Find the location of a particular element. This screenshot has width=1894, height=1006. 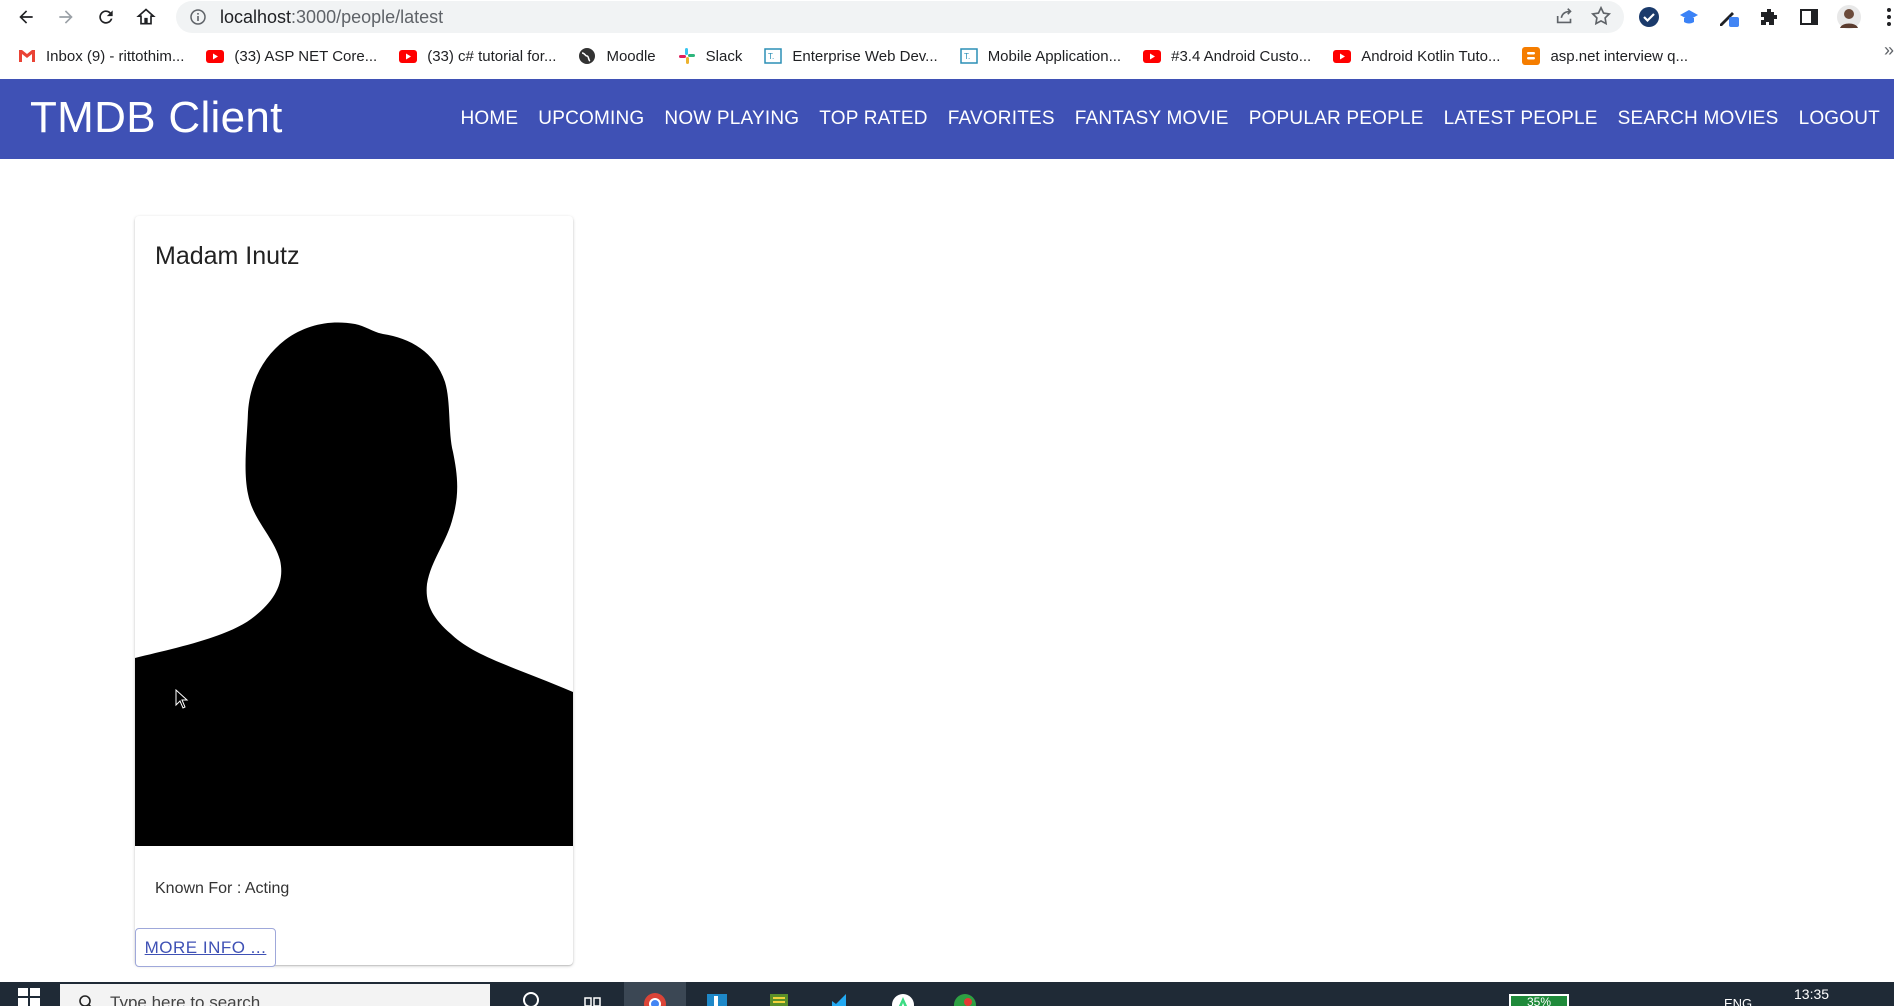

address-bar: localhost:3000/people/latest is located at coordinates (900, 17).